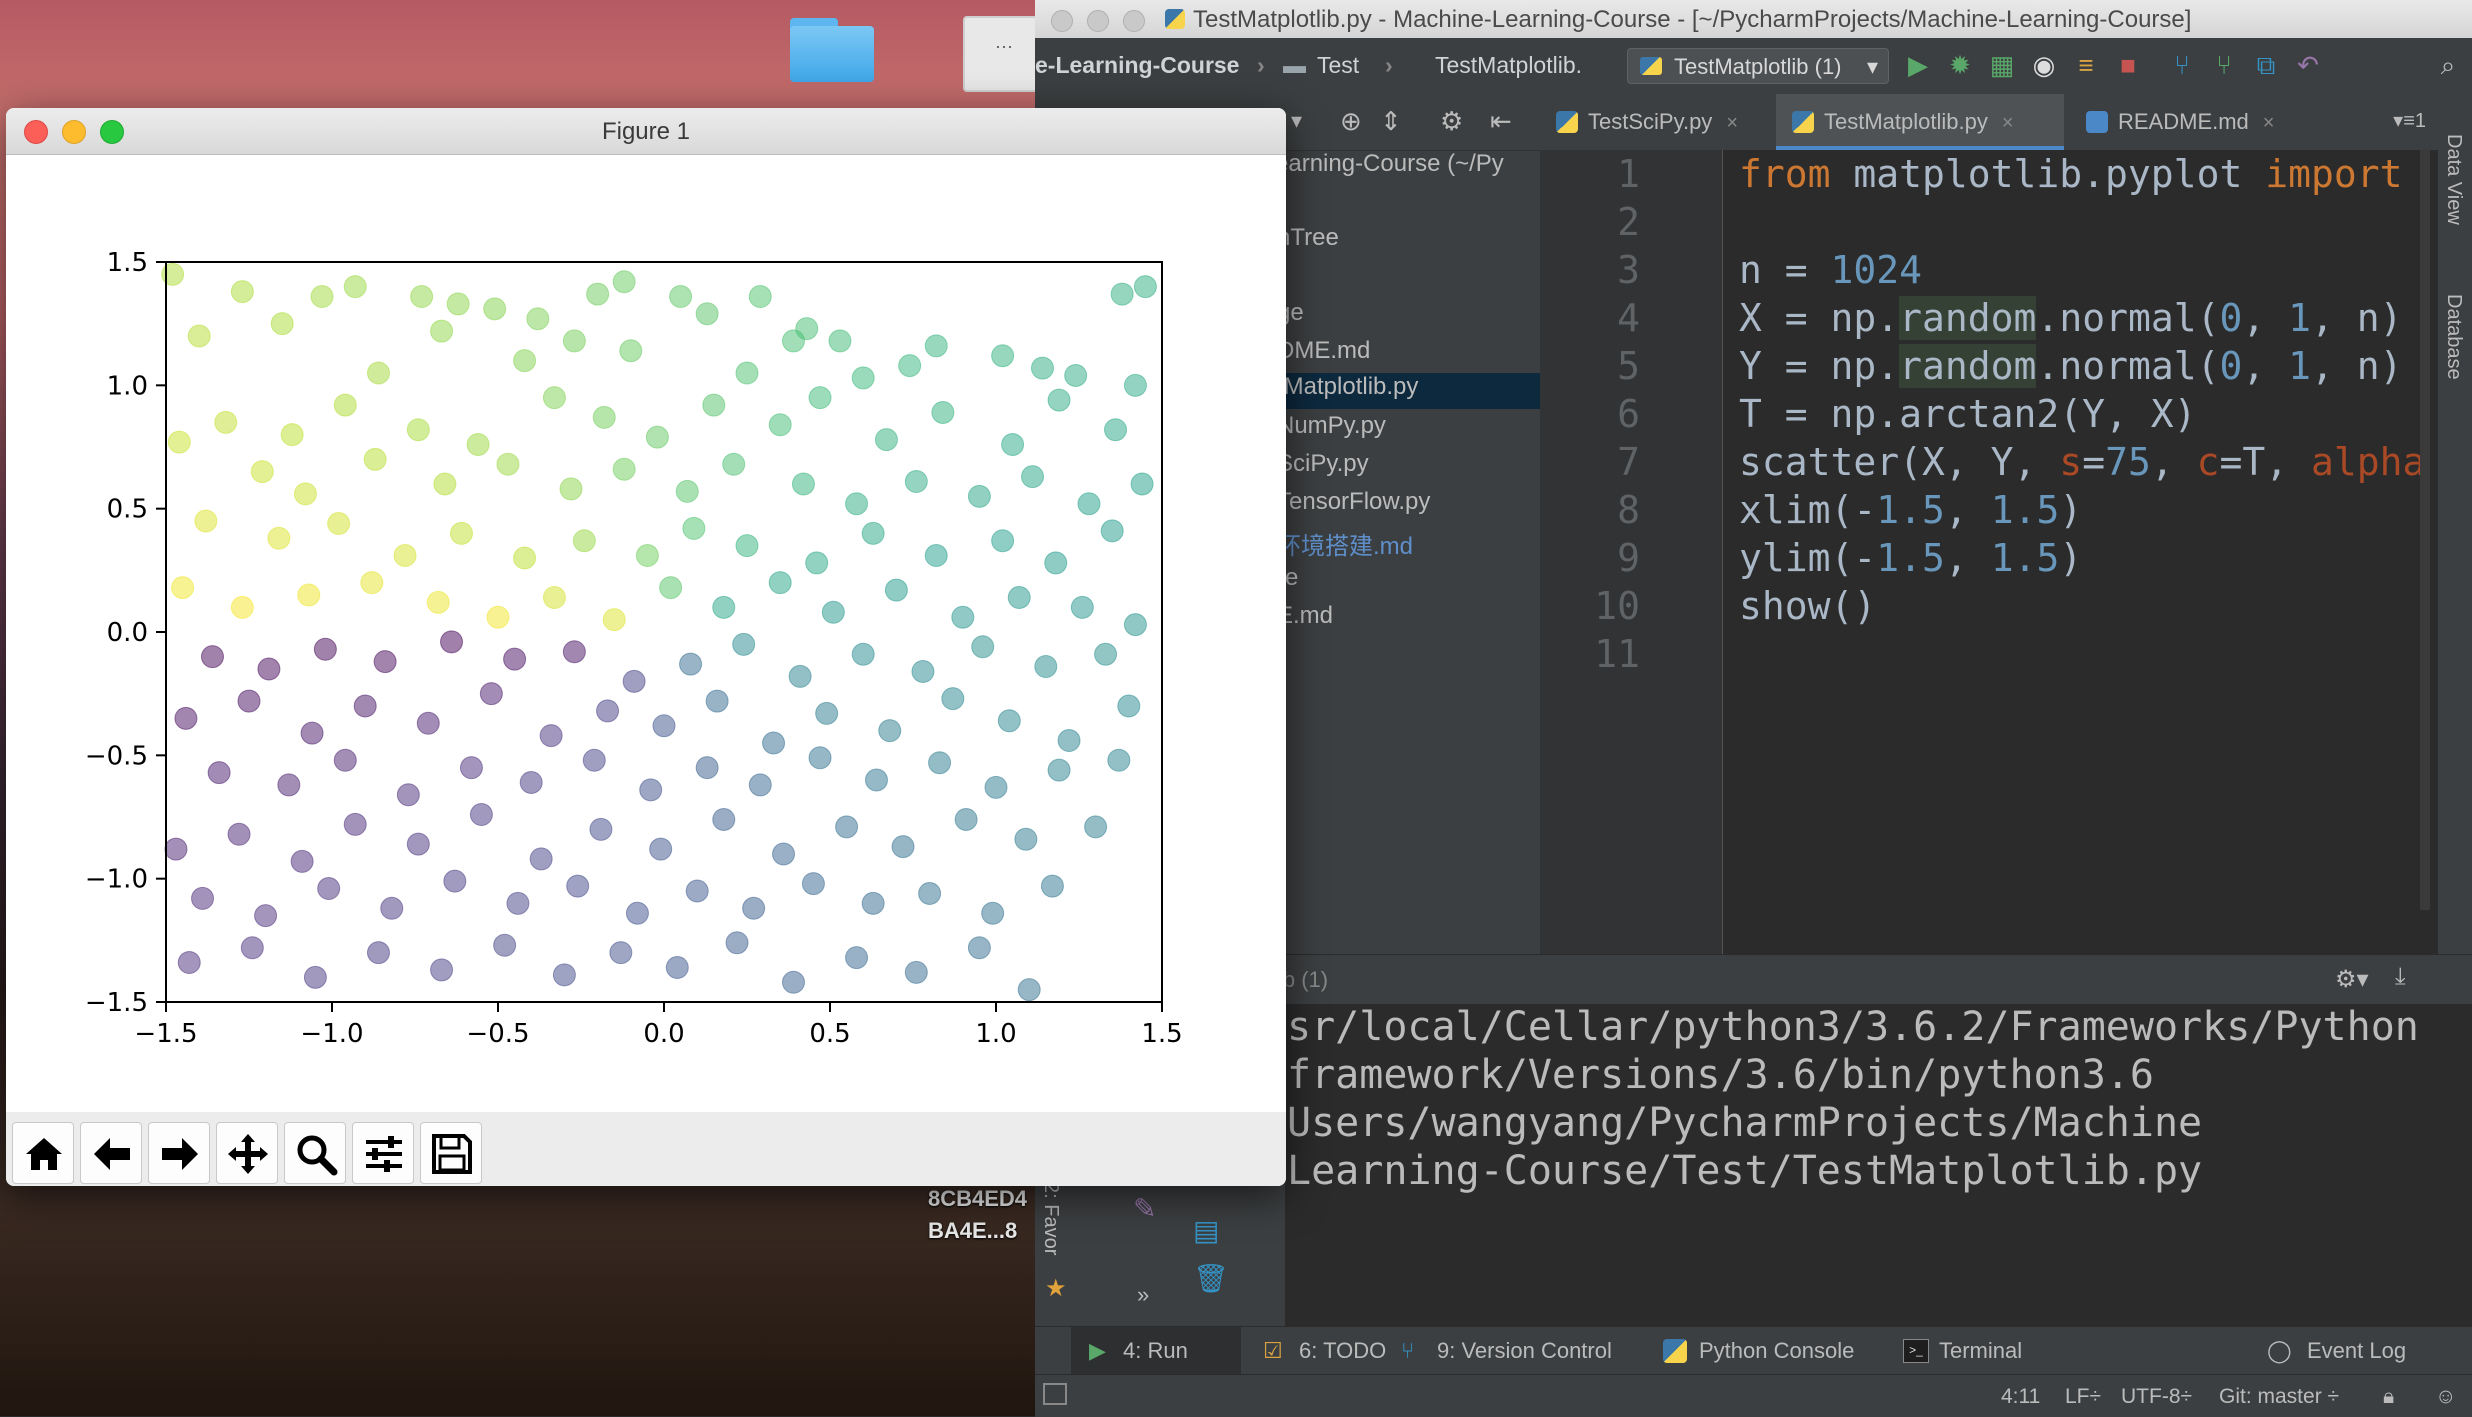 This screenshot has height=1417, width=2472. Describe the element at coordinates (2097, 122) in the screenshot. I see `markdown-file-icon` at that location.